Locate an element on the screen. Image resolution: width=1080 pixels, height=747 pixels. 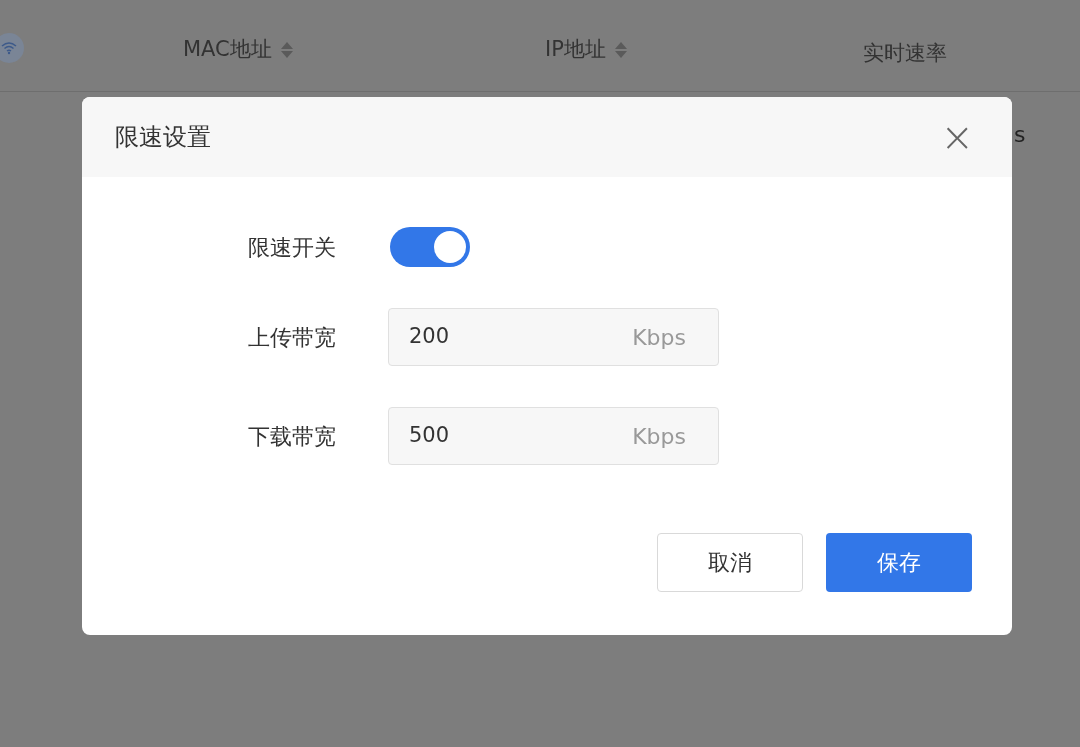
cancel-button: 取消 is located at coordinates (730, 562).